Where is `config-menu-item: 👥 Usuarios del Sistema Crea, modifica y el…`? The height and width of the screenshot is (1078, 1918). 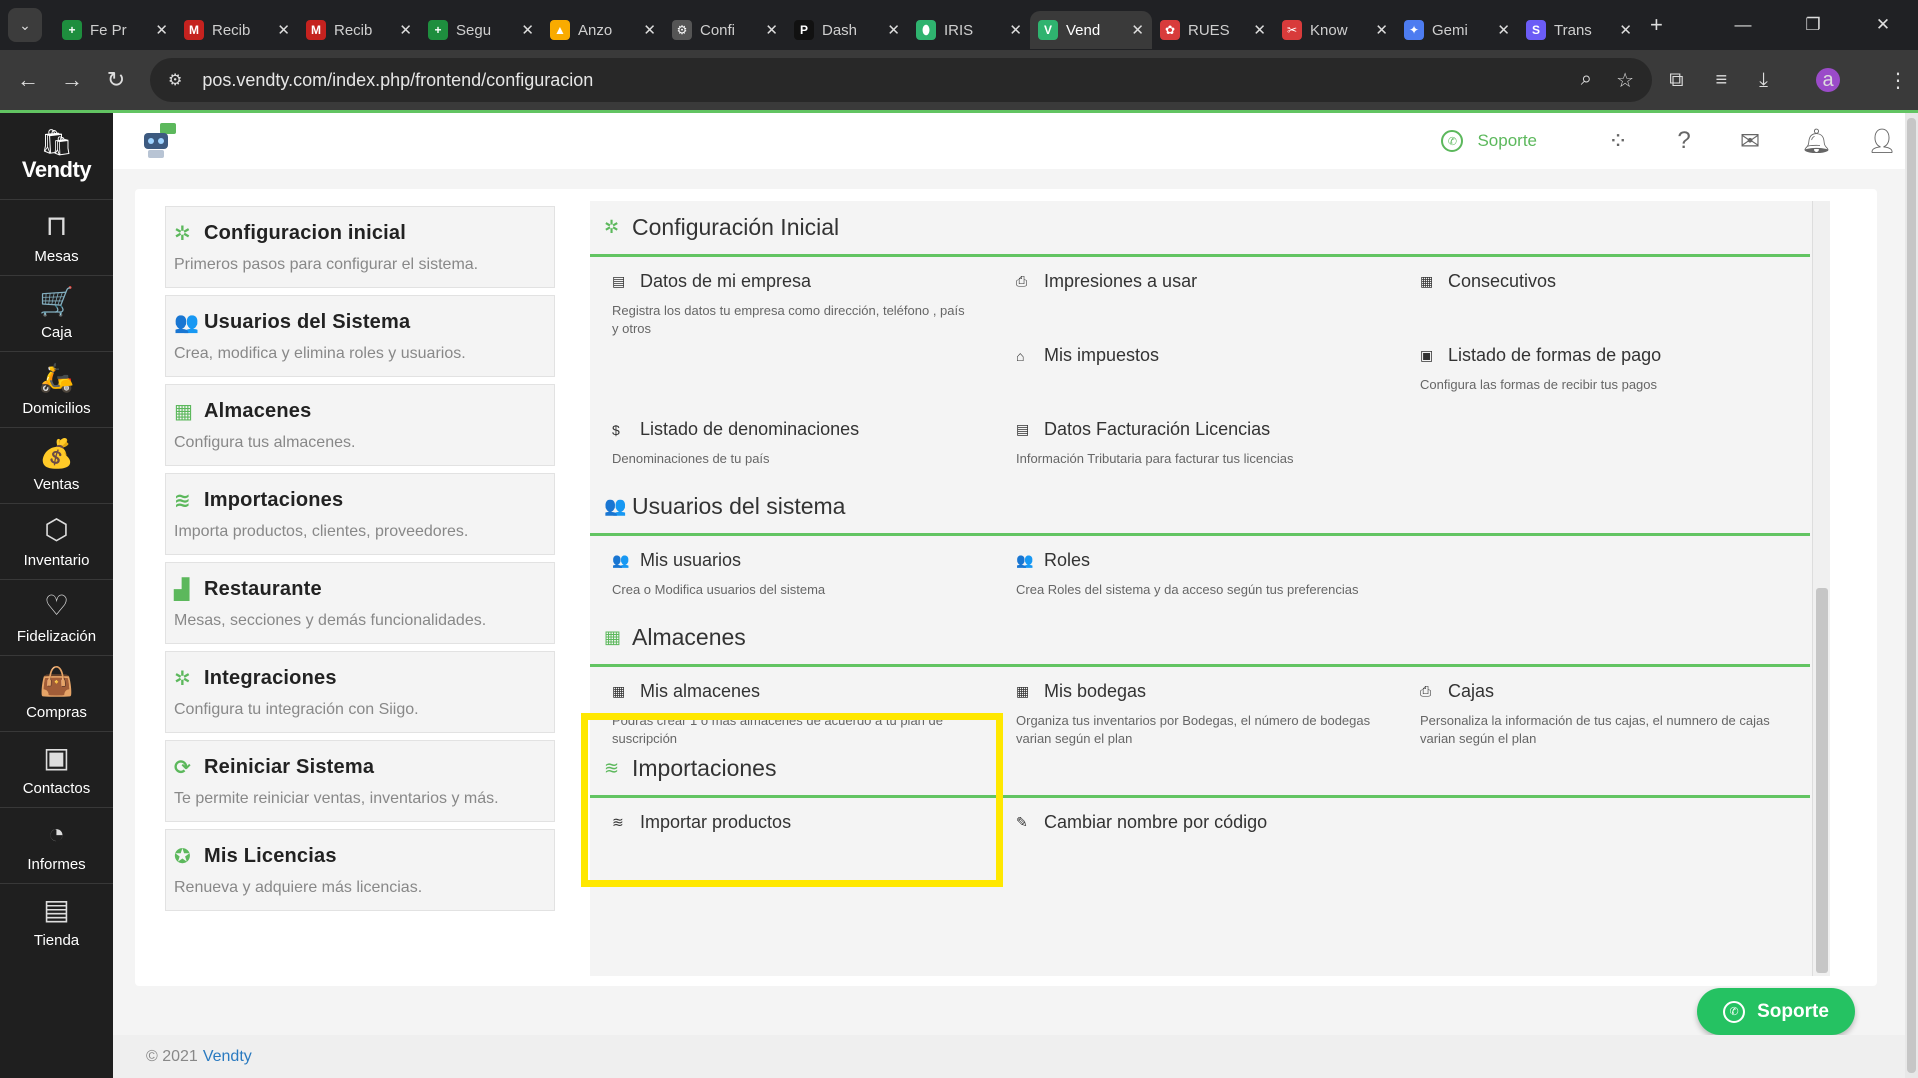
config-menu-item: 👥 Usuarios del Sistema Crea, modifica y el… is located at coordinates (360, 336).